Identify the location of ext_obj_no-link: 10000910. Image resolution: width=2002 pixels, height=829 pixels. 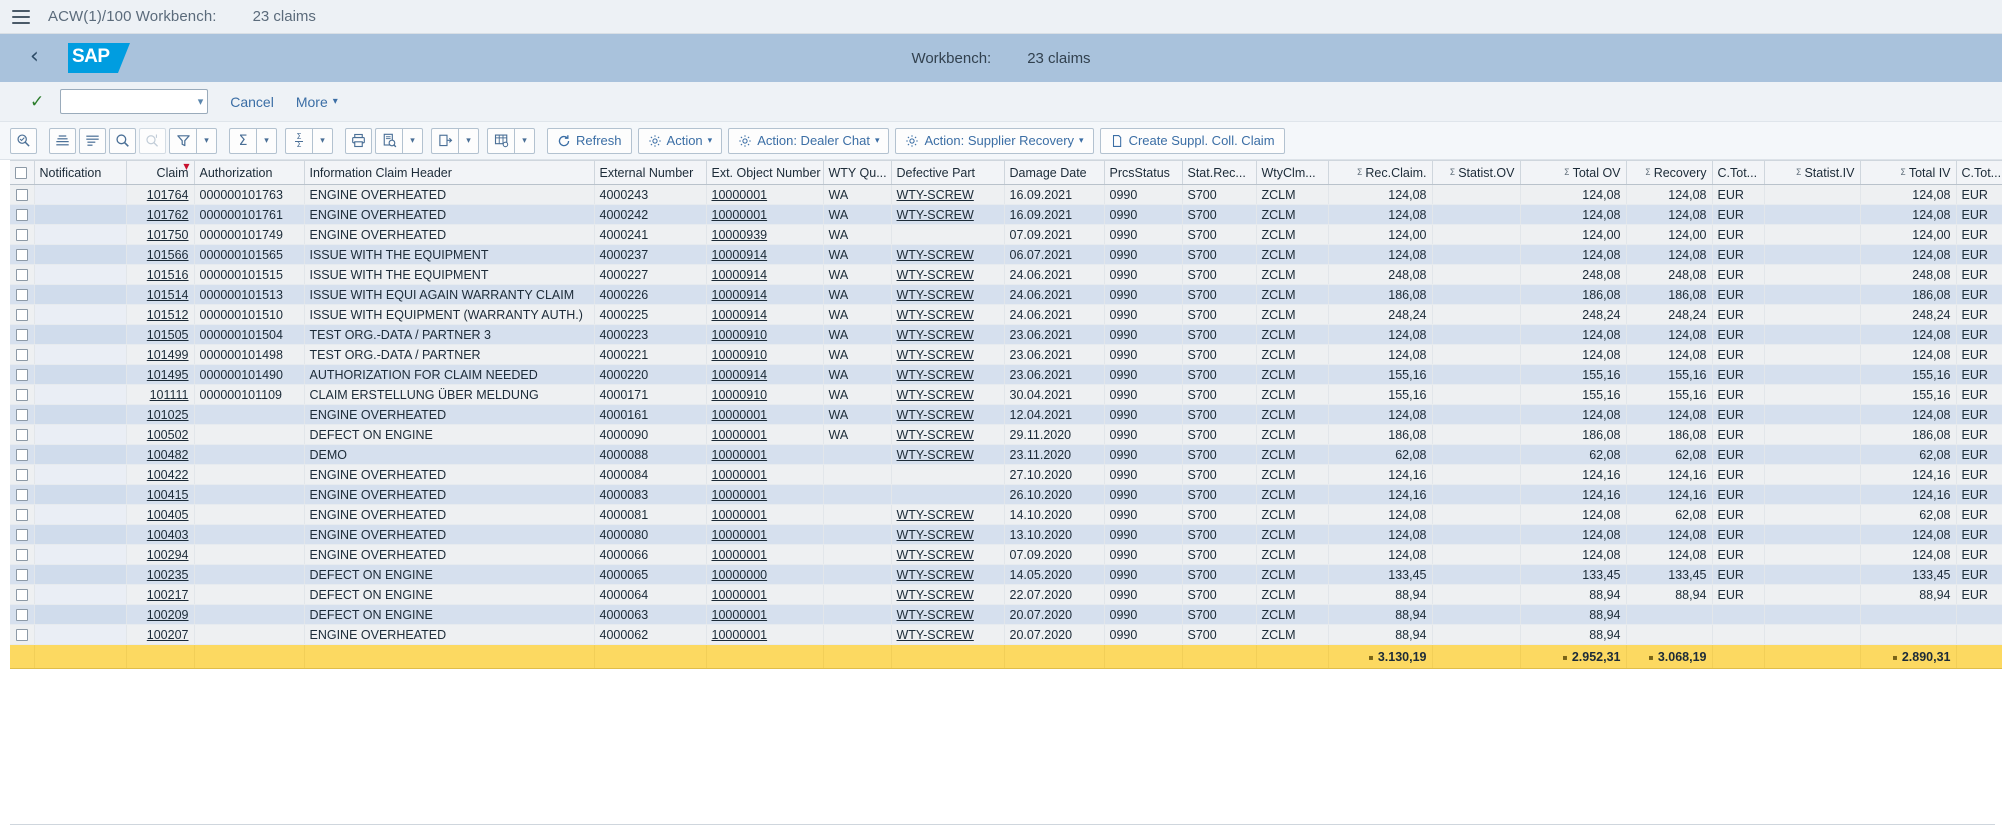
(740, 335).